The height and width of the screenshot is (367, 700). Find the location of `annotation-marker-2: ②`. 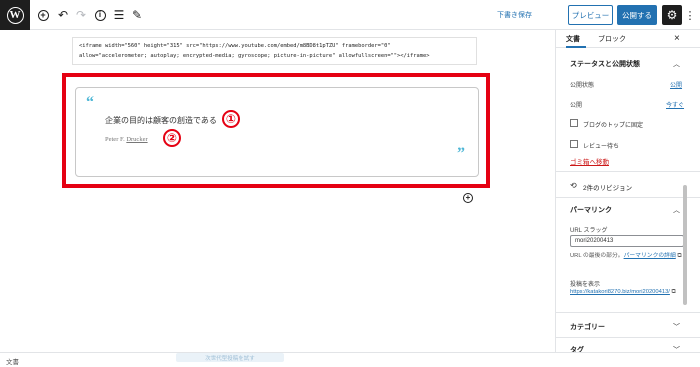

annotation-marker-2: ② is located at coordinates (172, 138).